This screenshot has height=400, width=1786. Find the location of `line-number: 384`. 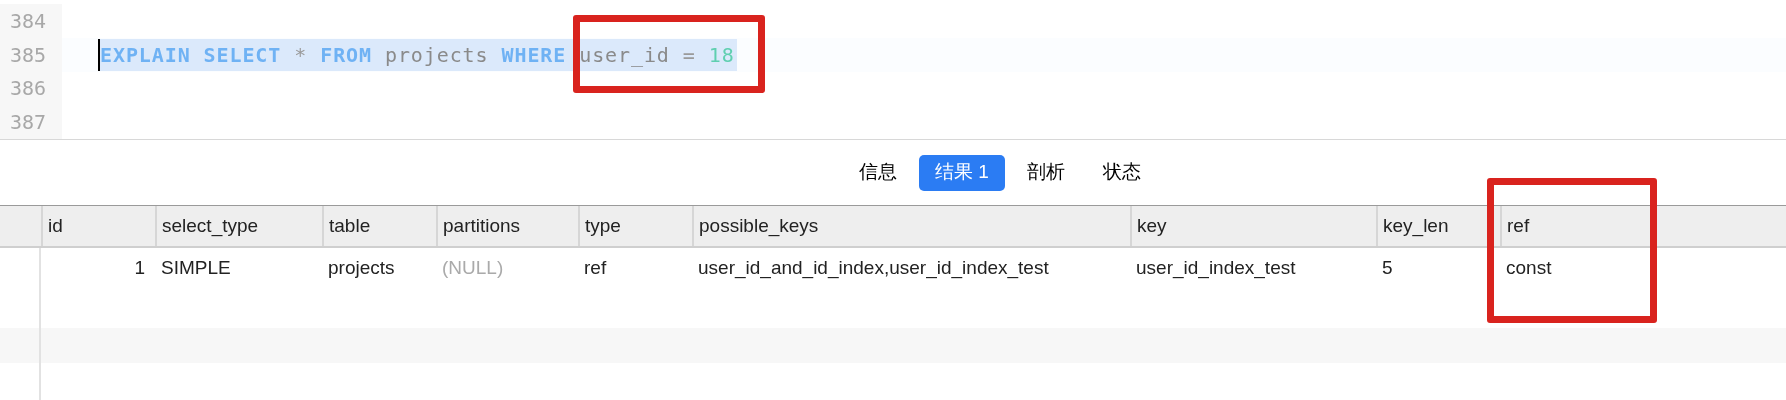

line-number: 384 is located at coordinates (31, 21).